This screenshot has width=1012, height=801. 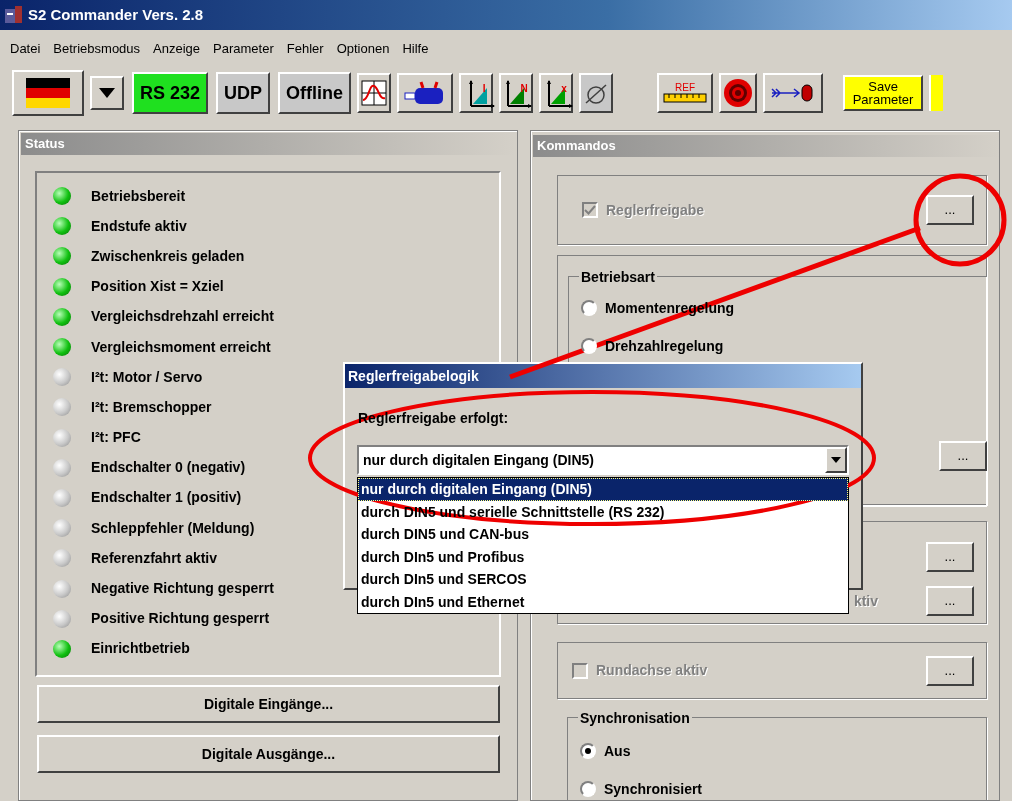 I want to click on dropdown-option: durch DIn5 und Ethernet, so click(x=603, y=601).